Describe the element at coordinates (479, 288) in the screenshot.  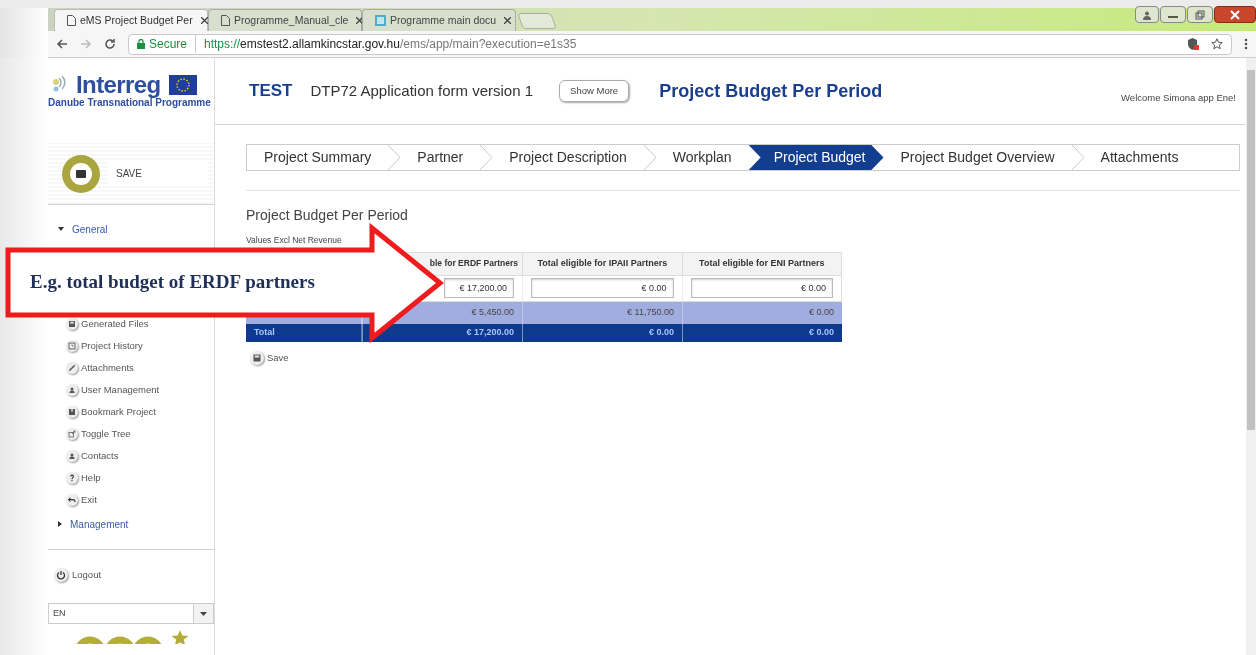
I see `input-field: € 17,200.00` at that location.